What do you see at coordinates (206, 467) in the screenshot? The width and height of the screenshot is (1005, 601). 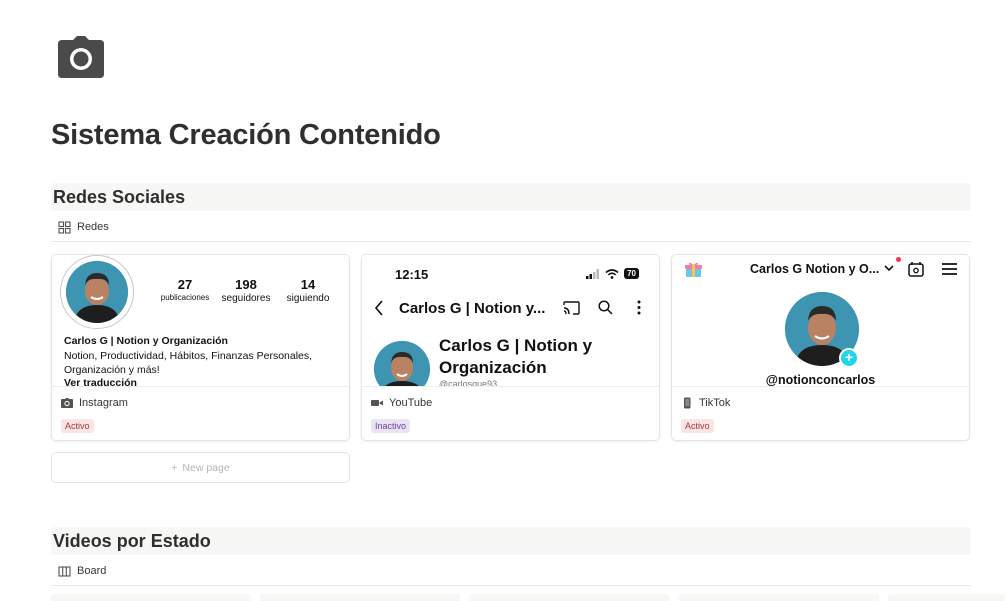 I see `new-page-label: New page` at bounding box center [206, 467].